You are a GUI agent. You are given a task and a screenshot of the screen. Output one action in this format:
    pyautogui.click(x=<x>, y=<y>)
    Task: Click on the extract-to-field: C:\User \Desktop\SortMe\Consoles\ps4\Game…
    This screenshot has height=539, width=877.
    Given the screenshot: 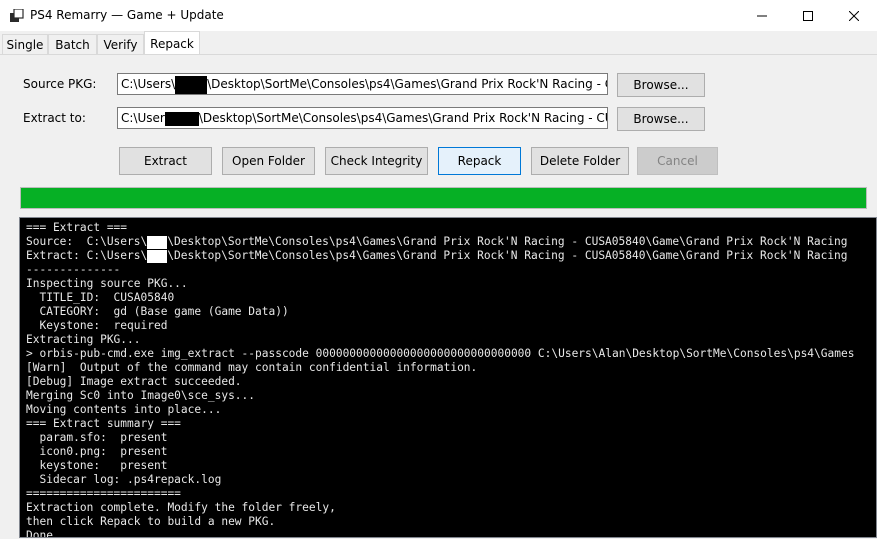 What is the action you would take?
    pyautogui.click(x=362, y=118)
    